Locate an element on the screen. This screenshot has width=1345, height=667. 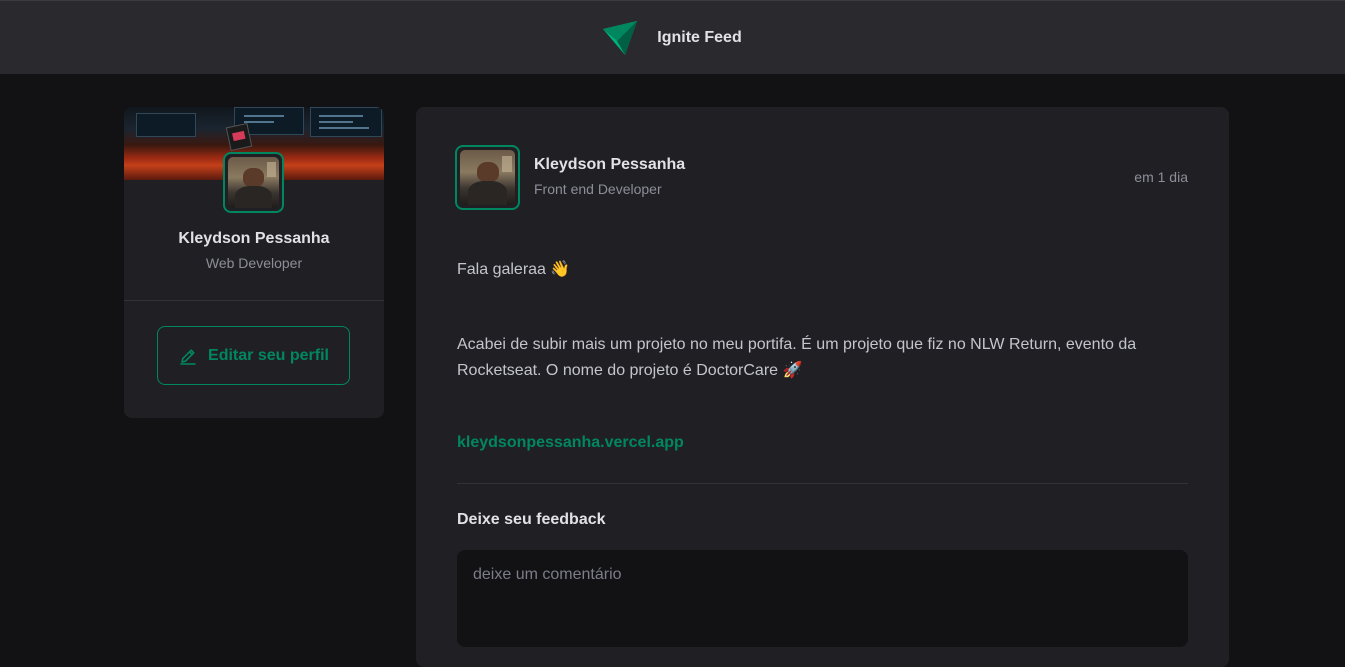
post-link: kleydsonpessanha.vercel.app is located at coordinates (570, 443).